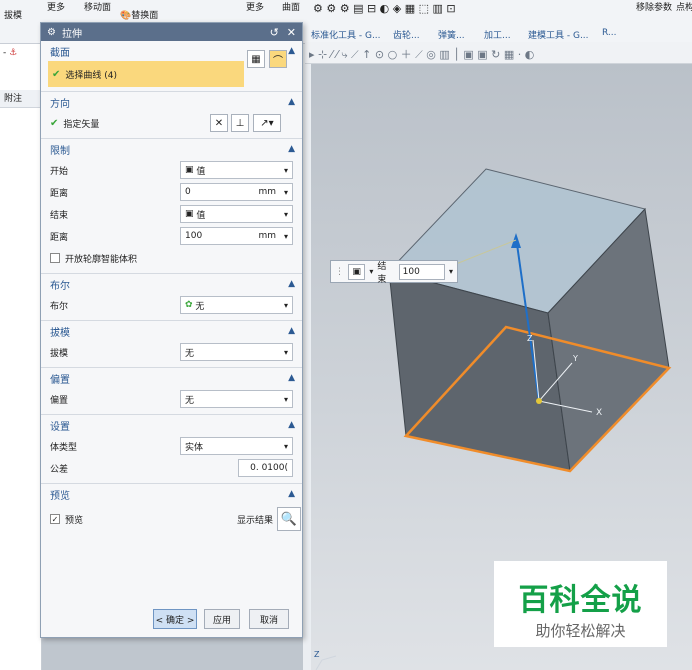 This screenshot has height=670, width=692. I want to click on ribbon-move-face-button: 移动面, so click(97, 6).